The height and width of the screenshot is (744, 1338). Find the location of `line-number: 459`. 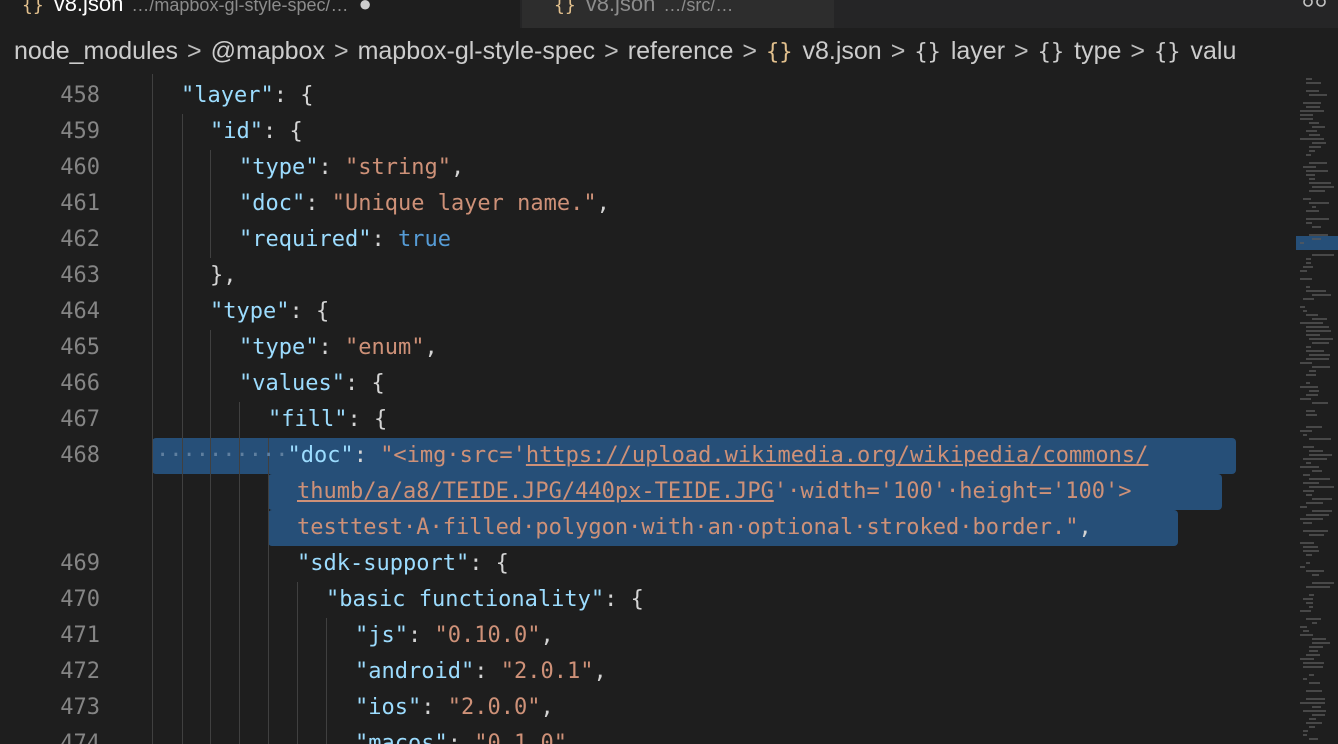

line-number: 459 is located at coordinates (80, 131).